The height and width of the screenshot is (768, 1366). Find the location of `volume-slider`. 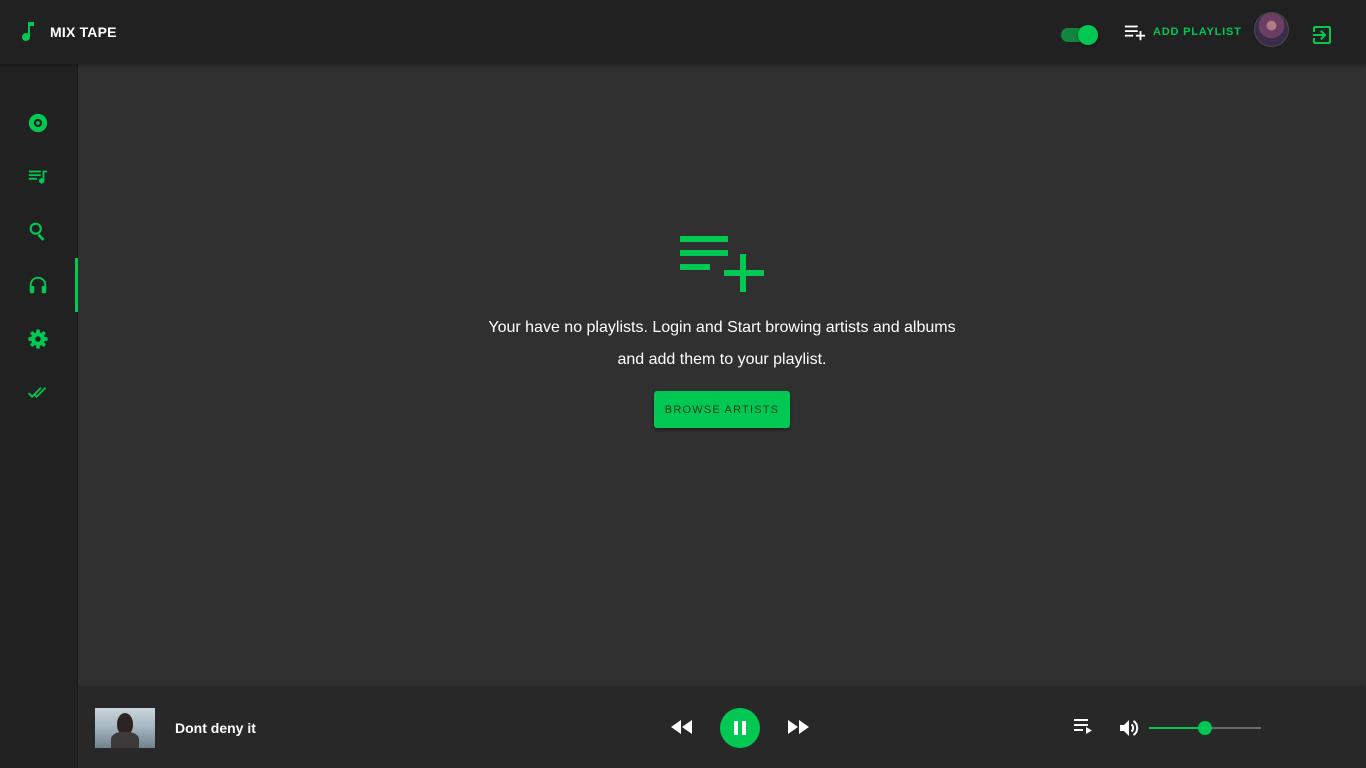

volume-slider is located at coordinates (1205, 728).